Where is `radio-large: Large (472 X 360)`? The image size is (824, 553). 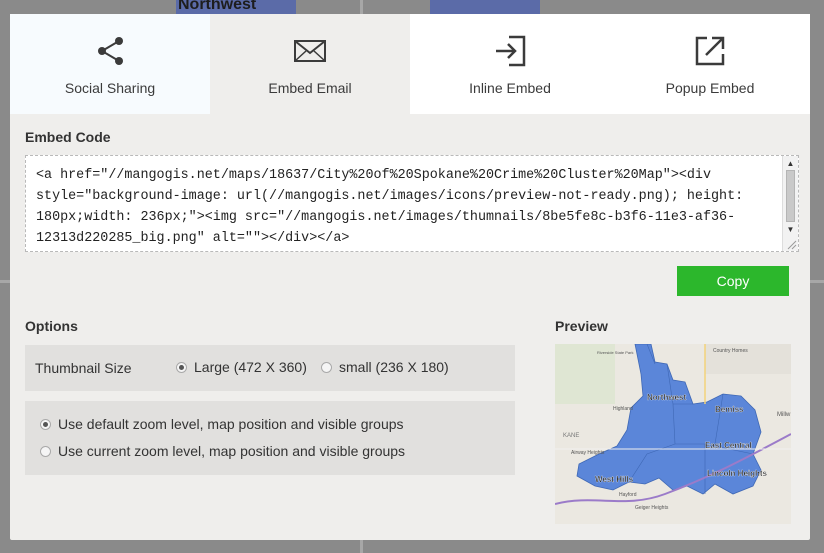
radio-large: Large (472 X 360) is located at coordinates (241, 367).